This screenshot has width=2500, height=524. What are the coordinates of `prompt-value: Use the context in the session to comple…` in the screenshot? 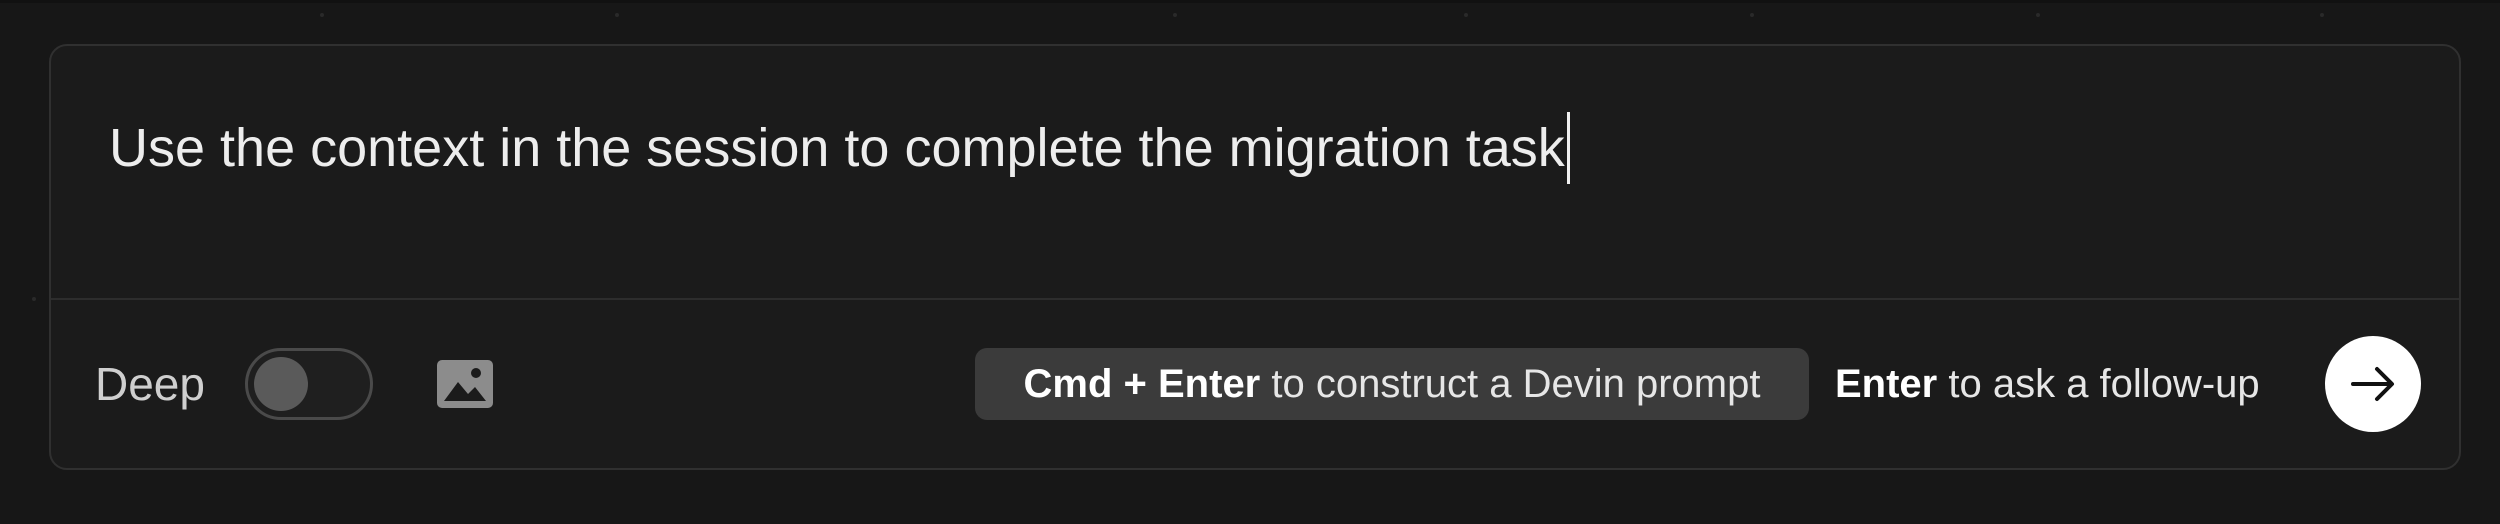 It's located at (837, 148).